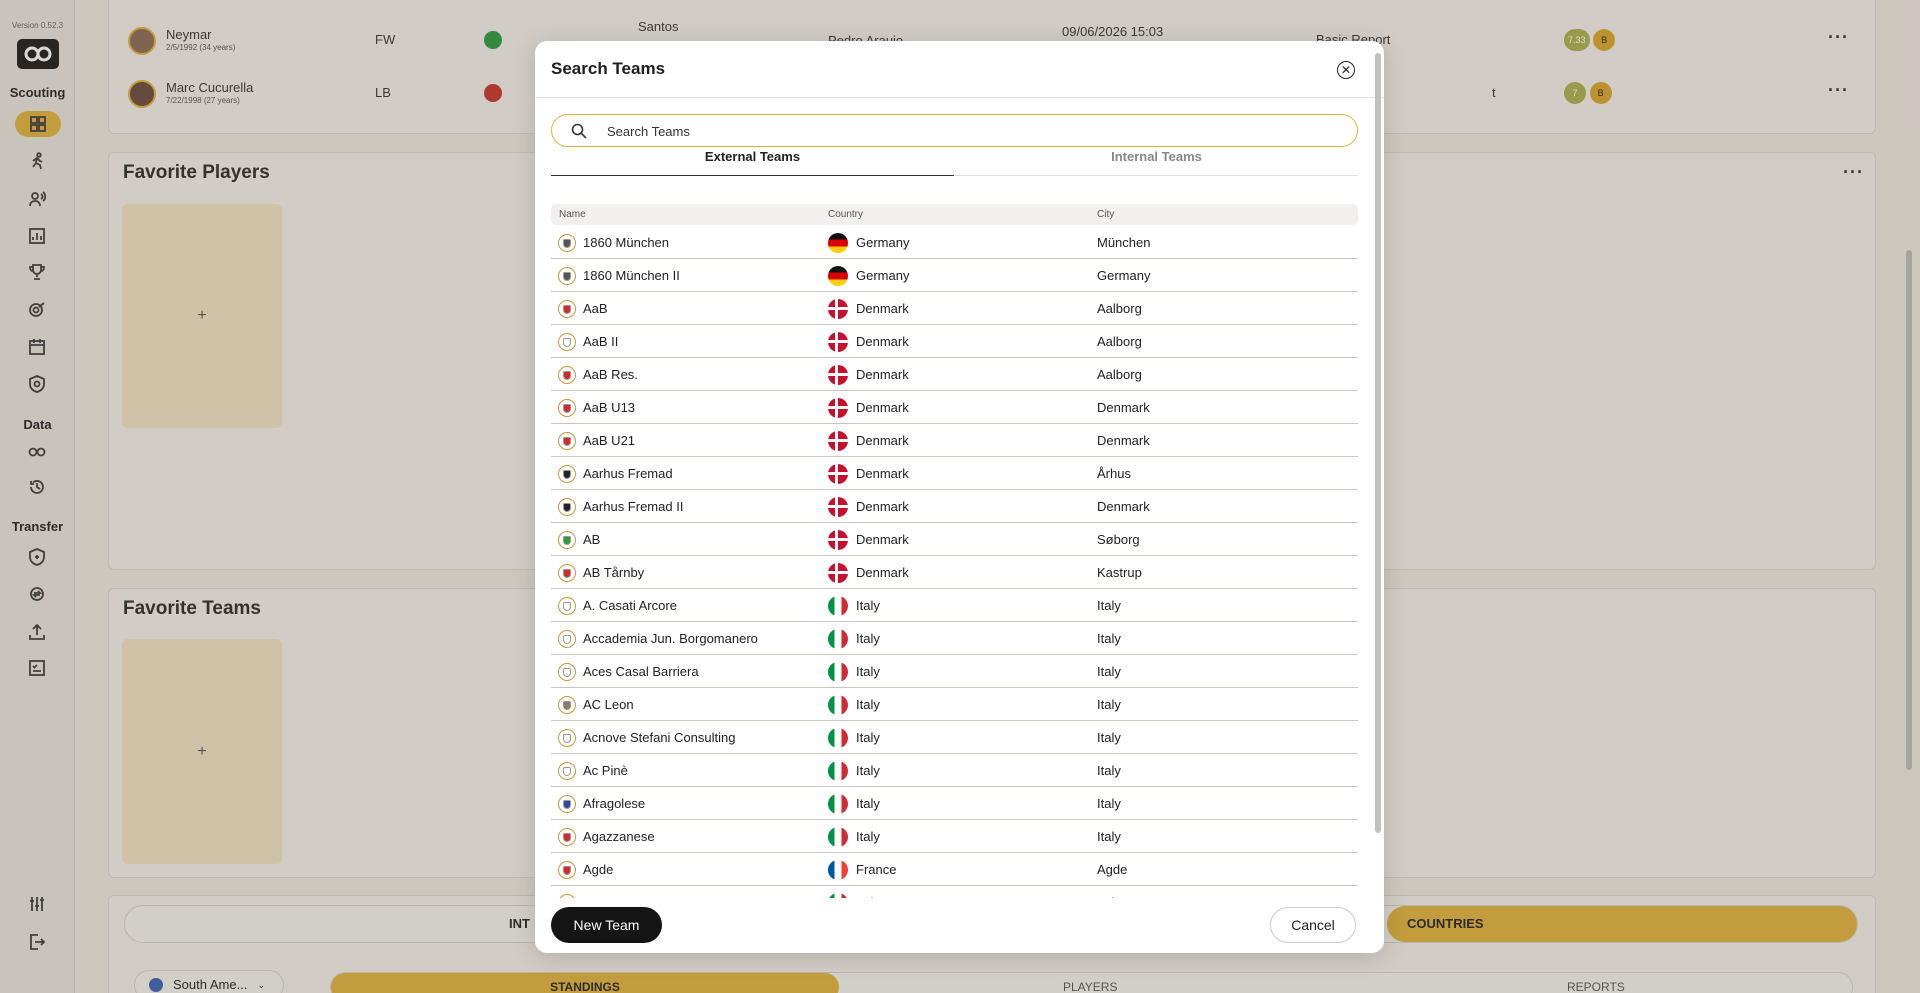  I want to click on table-header: Name Country City, so click(954, 214).